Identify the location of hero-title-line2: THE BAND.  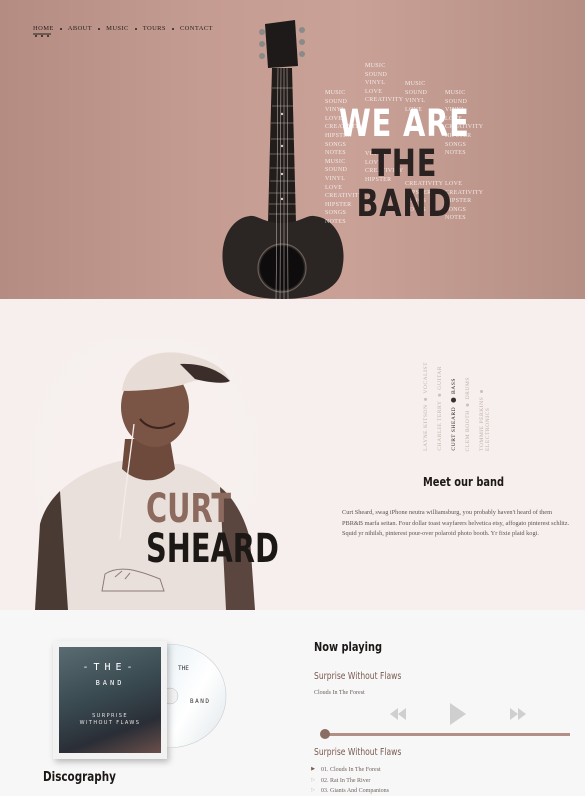
(404, 183).